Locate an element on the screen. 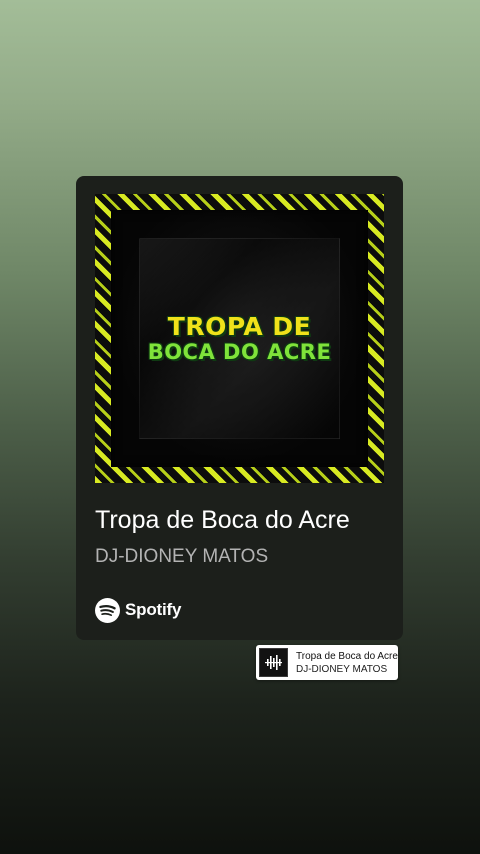  spotify-icon is located at coordinates (107, 610).